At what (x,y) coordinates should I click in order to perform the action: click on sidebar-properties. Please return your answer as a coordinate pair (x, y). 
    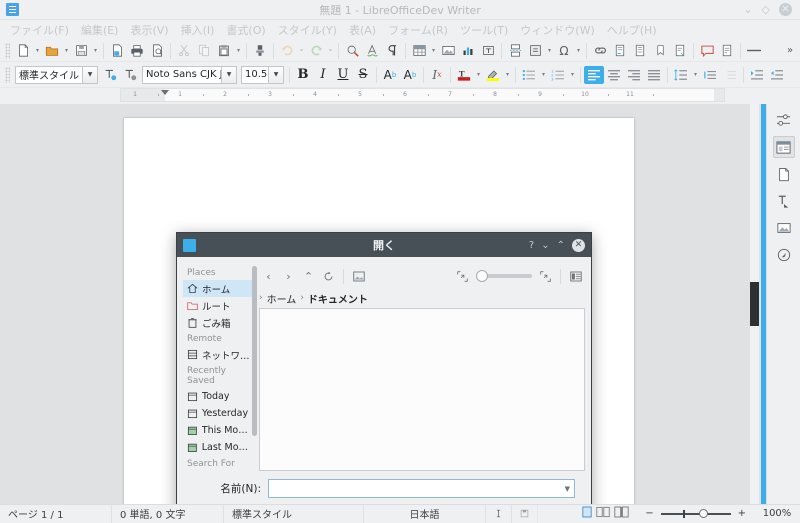
    Looking at the image, I should click on (783, 147).